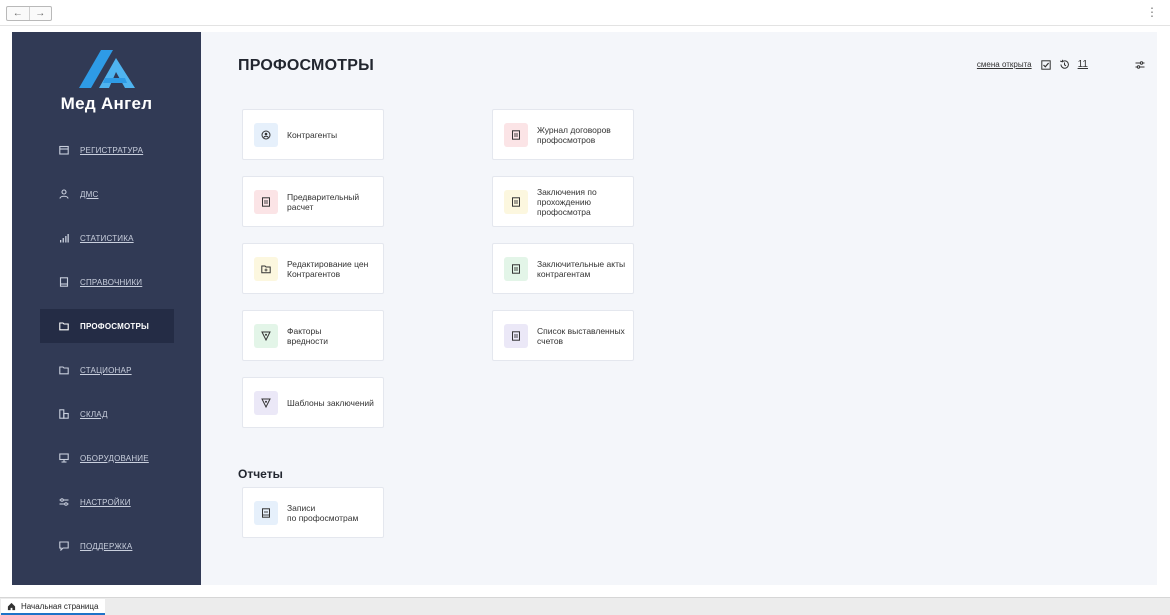 The width and height of the screenshot is (1170, 615). What do you see at coordinates (64, 238) in the screenshot?
I see `bar-chart-icon` at bounding box center [64, 238].